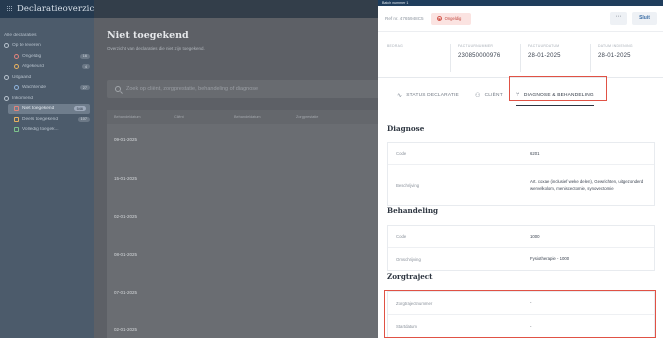  I want to click on detail-row: Omschrijving Fysiotherapie - 1000, so click(521, 259).